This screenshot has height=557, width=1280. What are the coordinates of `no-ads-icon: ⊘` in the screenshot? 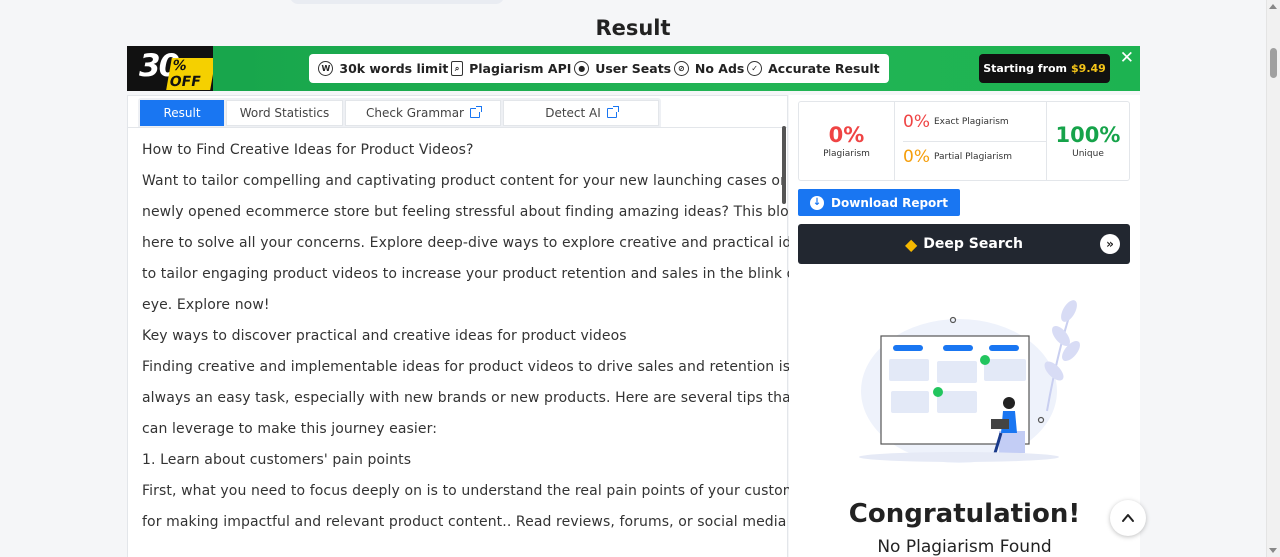 It's located at (681, 68).